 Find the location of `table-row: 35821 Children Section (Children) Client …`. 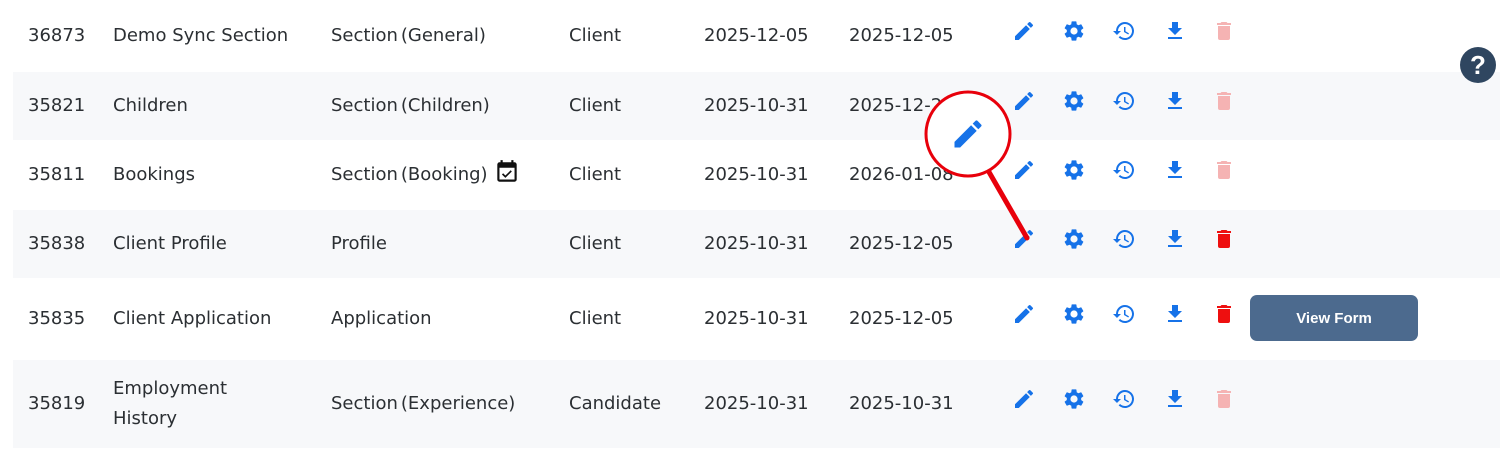

table-row: 35821 Children Section (Children) Client … is located at coordinates (756, 106).